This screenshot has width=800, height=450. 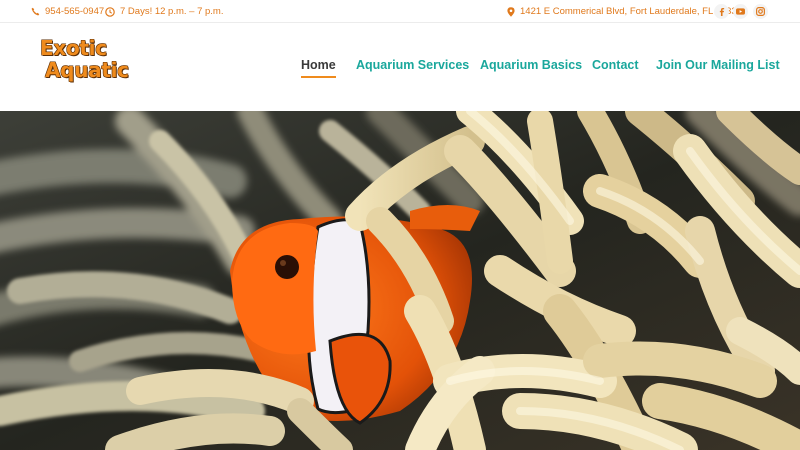 I want to click on phone-contact: 954-565-0947, so click(x=67, y=11).